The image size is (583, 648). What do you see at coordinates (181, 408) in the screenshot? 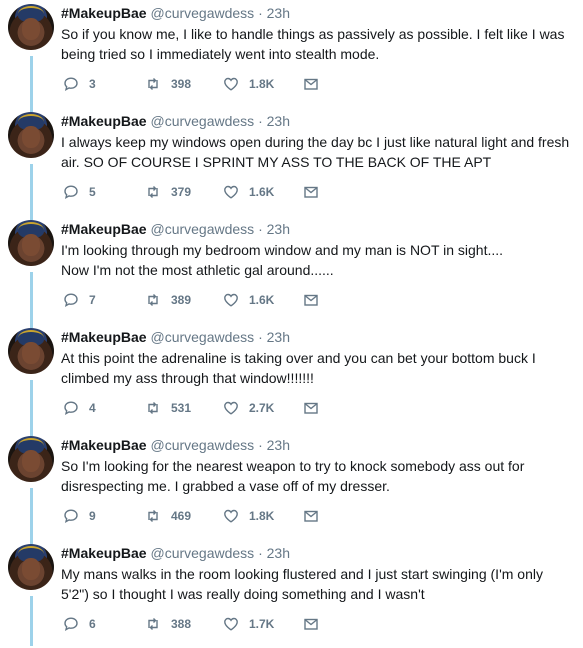
I see `retweet-count: 531` at bounding box center [181, 408].